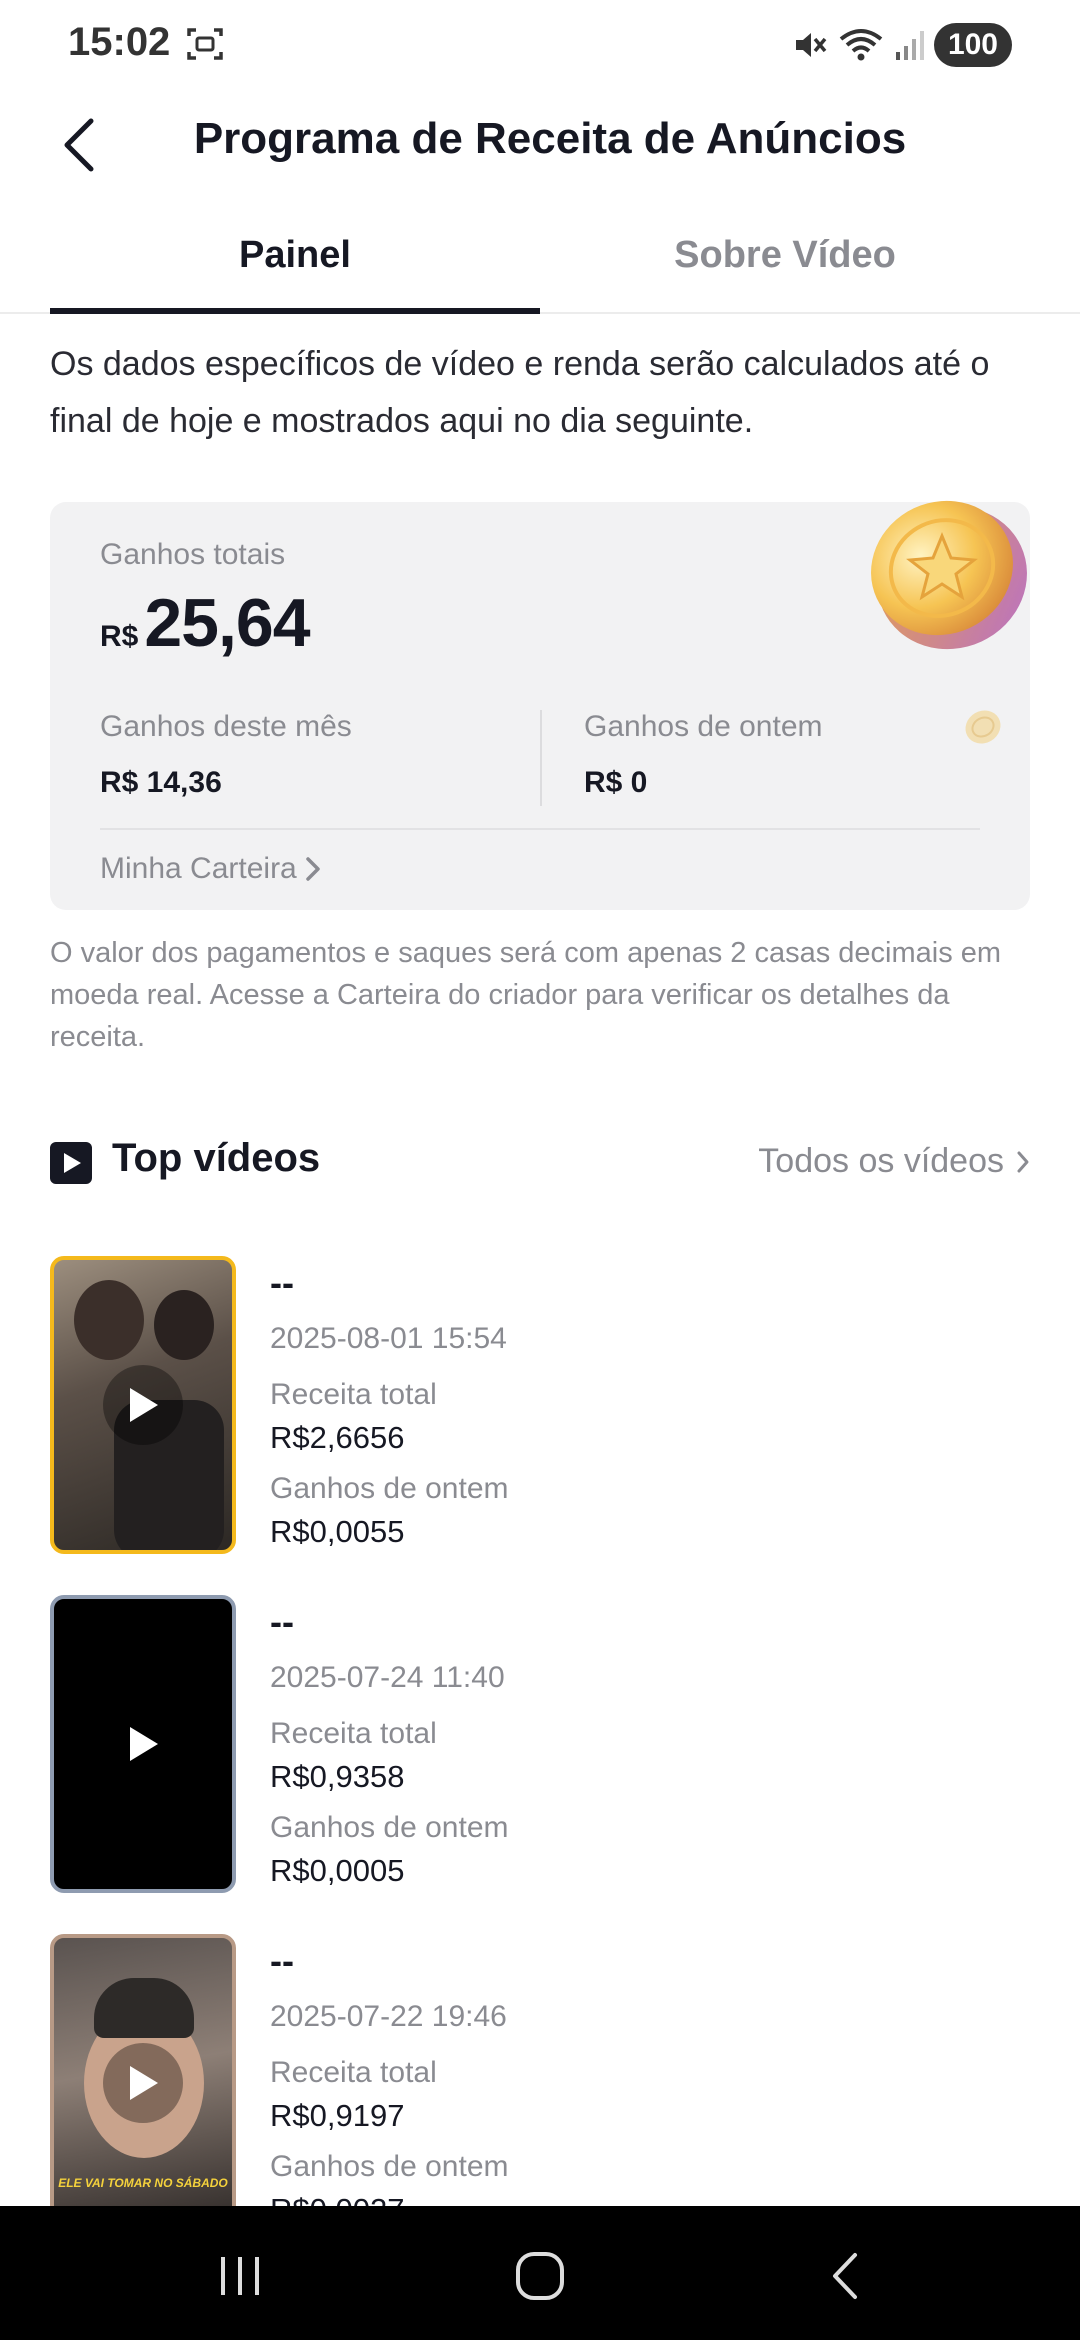 The image size is (1080, 2340). I want to click on total-earnings: R$ 25,64, so click(205, 623).